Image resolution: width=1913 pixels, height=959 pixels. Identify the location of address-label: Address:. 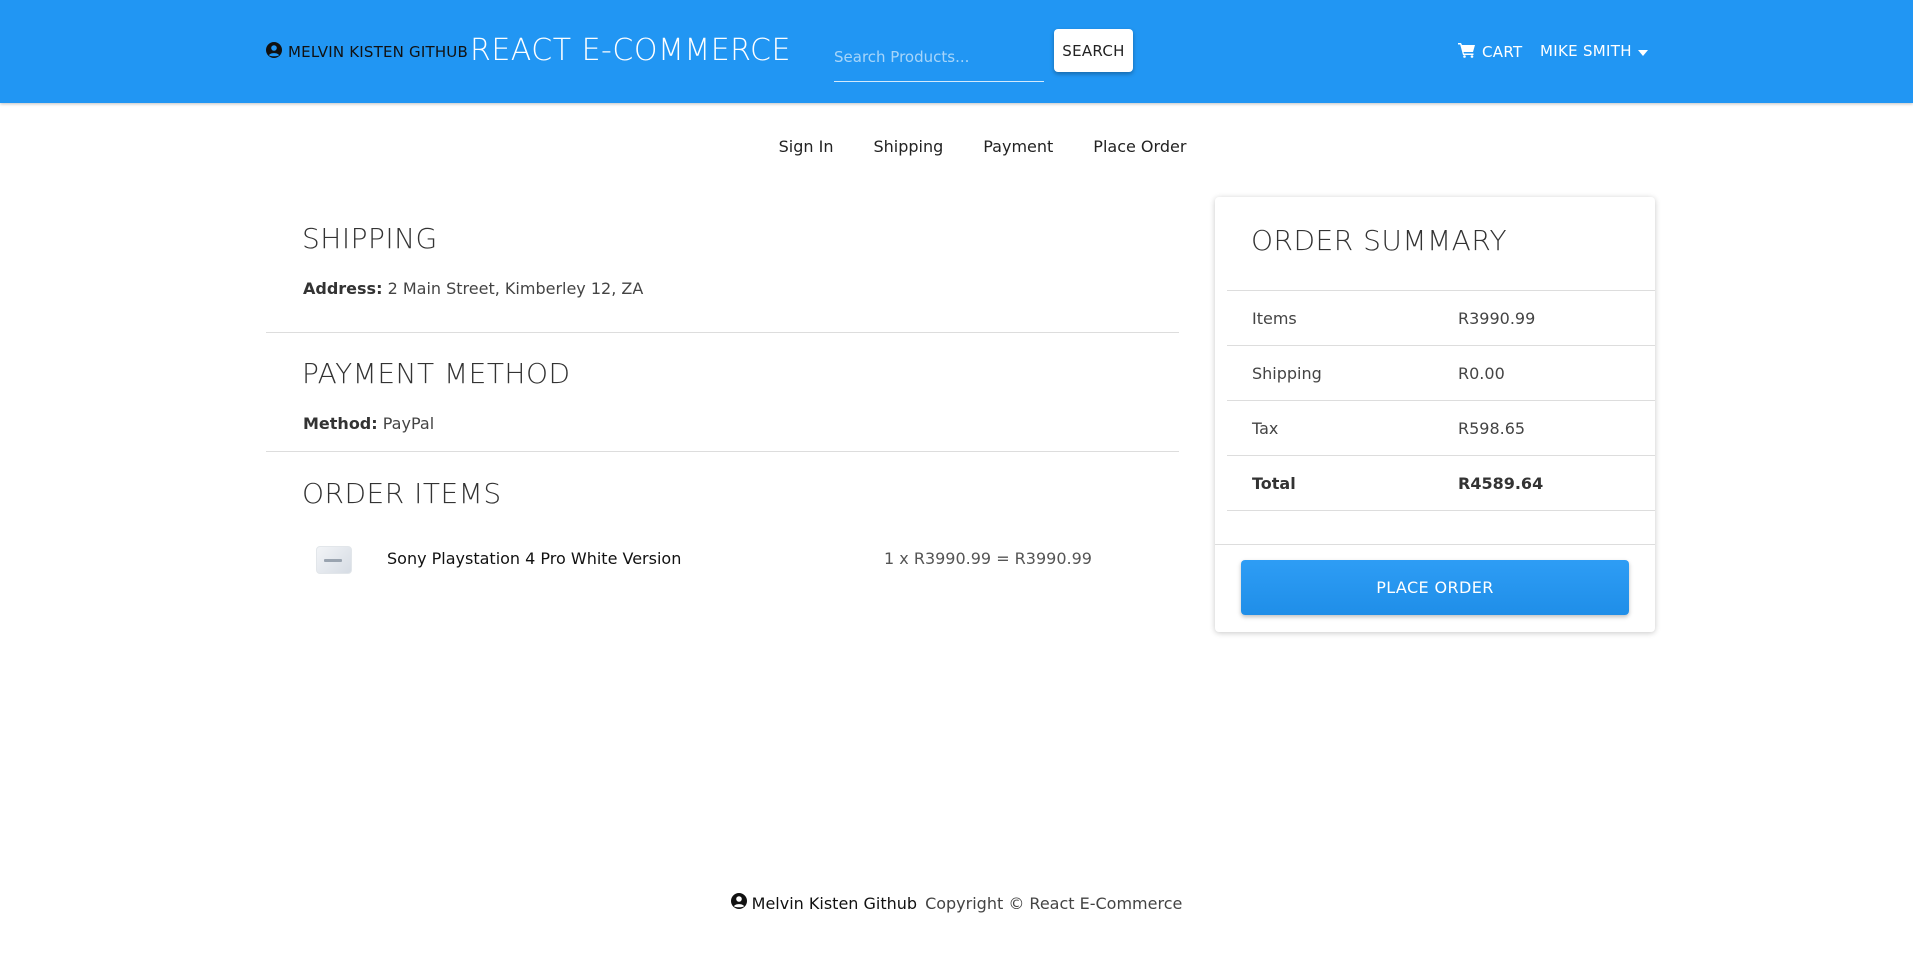
(343, 288).